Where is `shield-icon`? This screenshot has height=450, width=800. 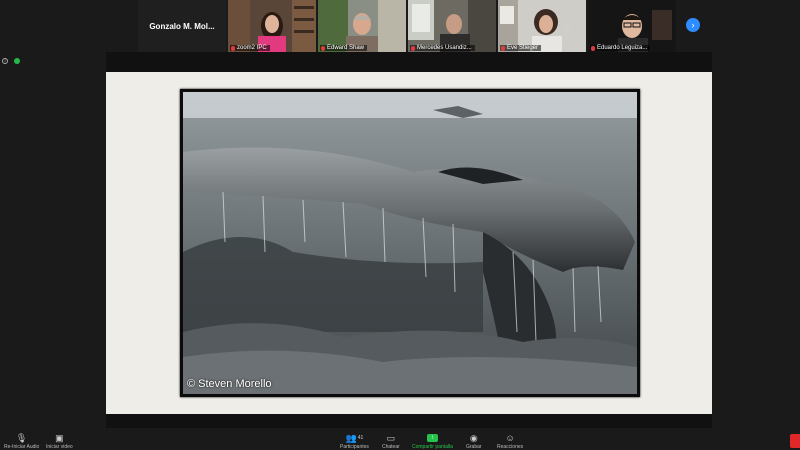
shield-icon is located at coordinates (17, 61).